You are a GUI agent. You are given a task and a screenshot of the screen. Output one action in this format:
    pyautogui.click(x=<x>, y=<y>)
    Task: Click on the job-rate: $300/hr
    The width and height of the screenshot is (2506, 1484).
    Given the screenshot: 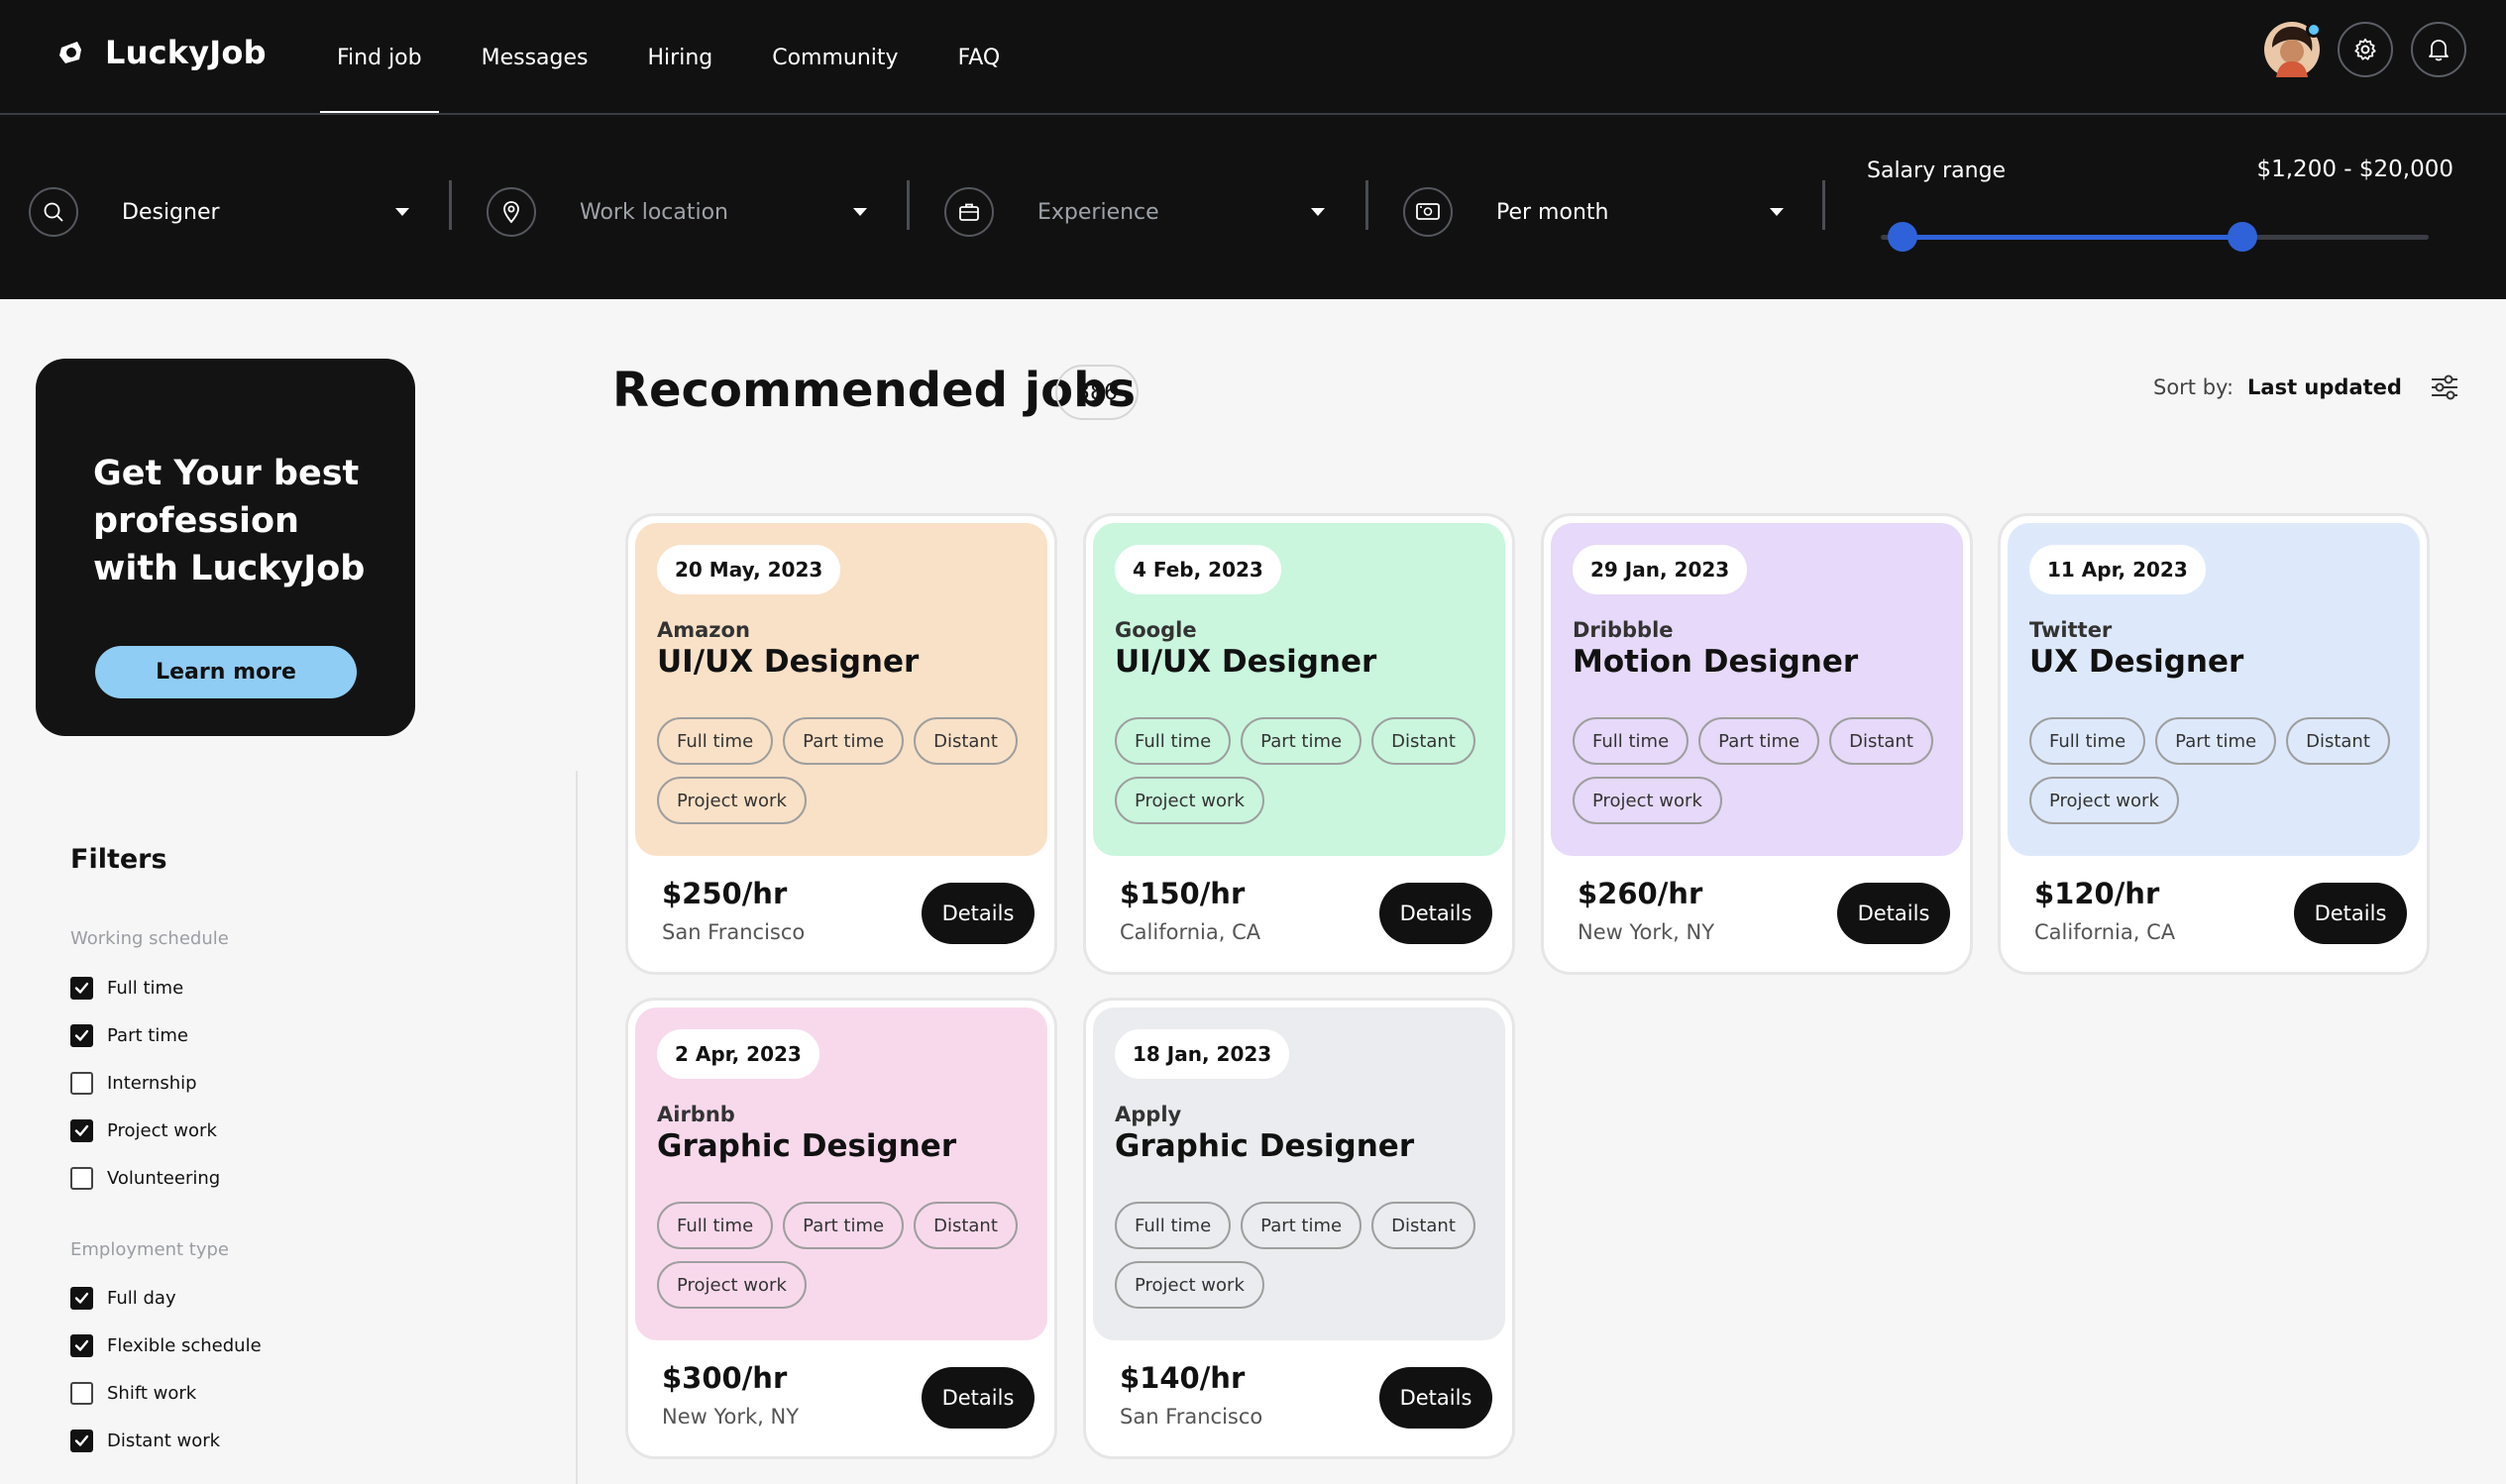 What is the action you would take?
    pyautogui.click(x=725, y=1378)
    